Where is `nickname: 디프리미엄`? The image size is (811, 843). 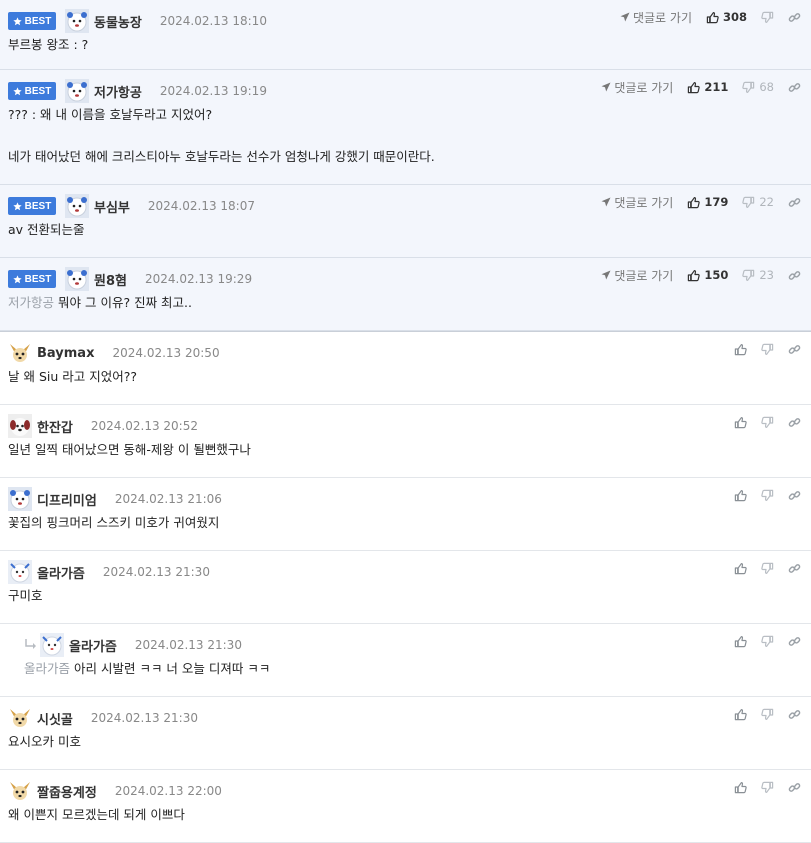
nickname: 디프리미엄 is located at coordinates (67, 499).